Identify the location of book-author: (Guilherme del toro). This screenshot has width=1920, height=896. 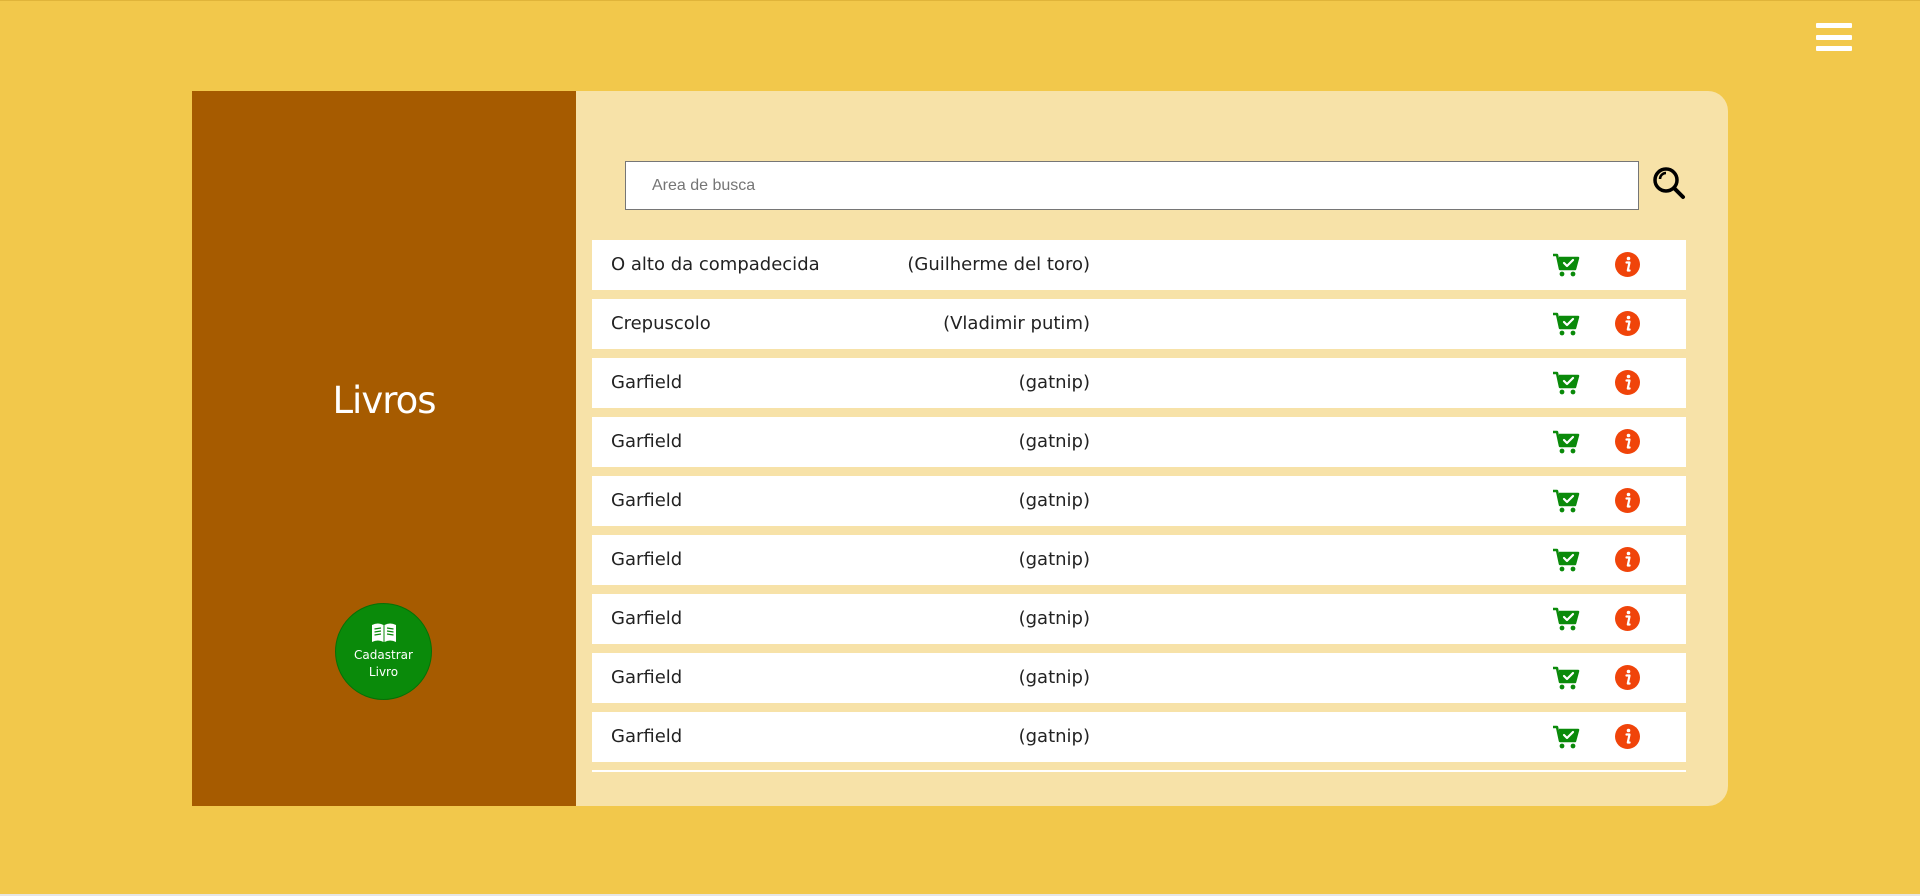
(998, 264).